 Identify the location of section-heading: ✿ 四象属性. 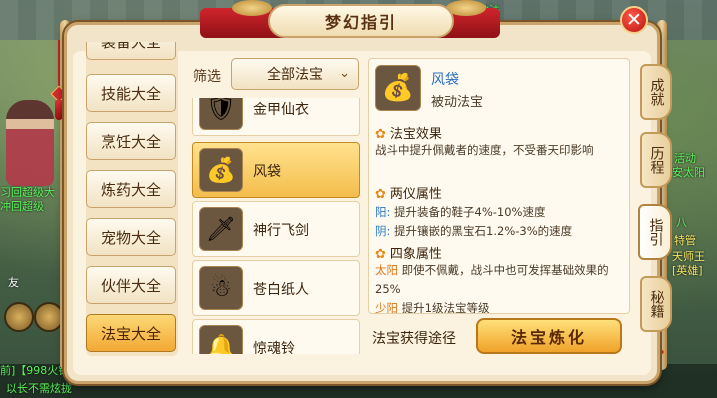
(408, 254).